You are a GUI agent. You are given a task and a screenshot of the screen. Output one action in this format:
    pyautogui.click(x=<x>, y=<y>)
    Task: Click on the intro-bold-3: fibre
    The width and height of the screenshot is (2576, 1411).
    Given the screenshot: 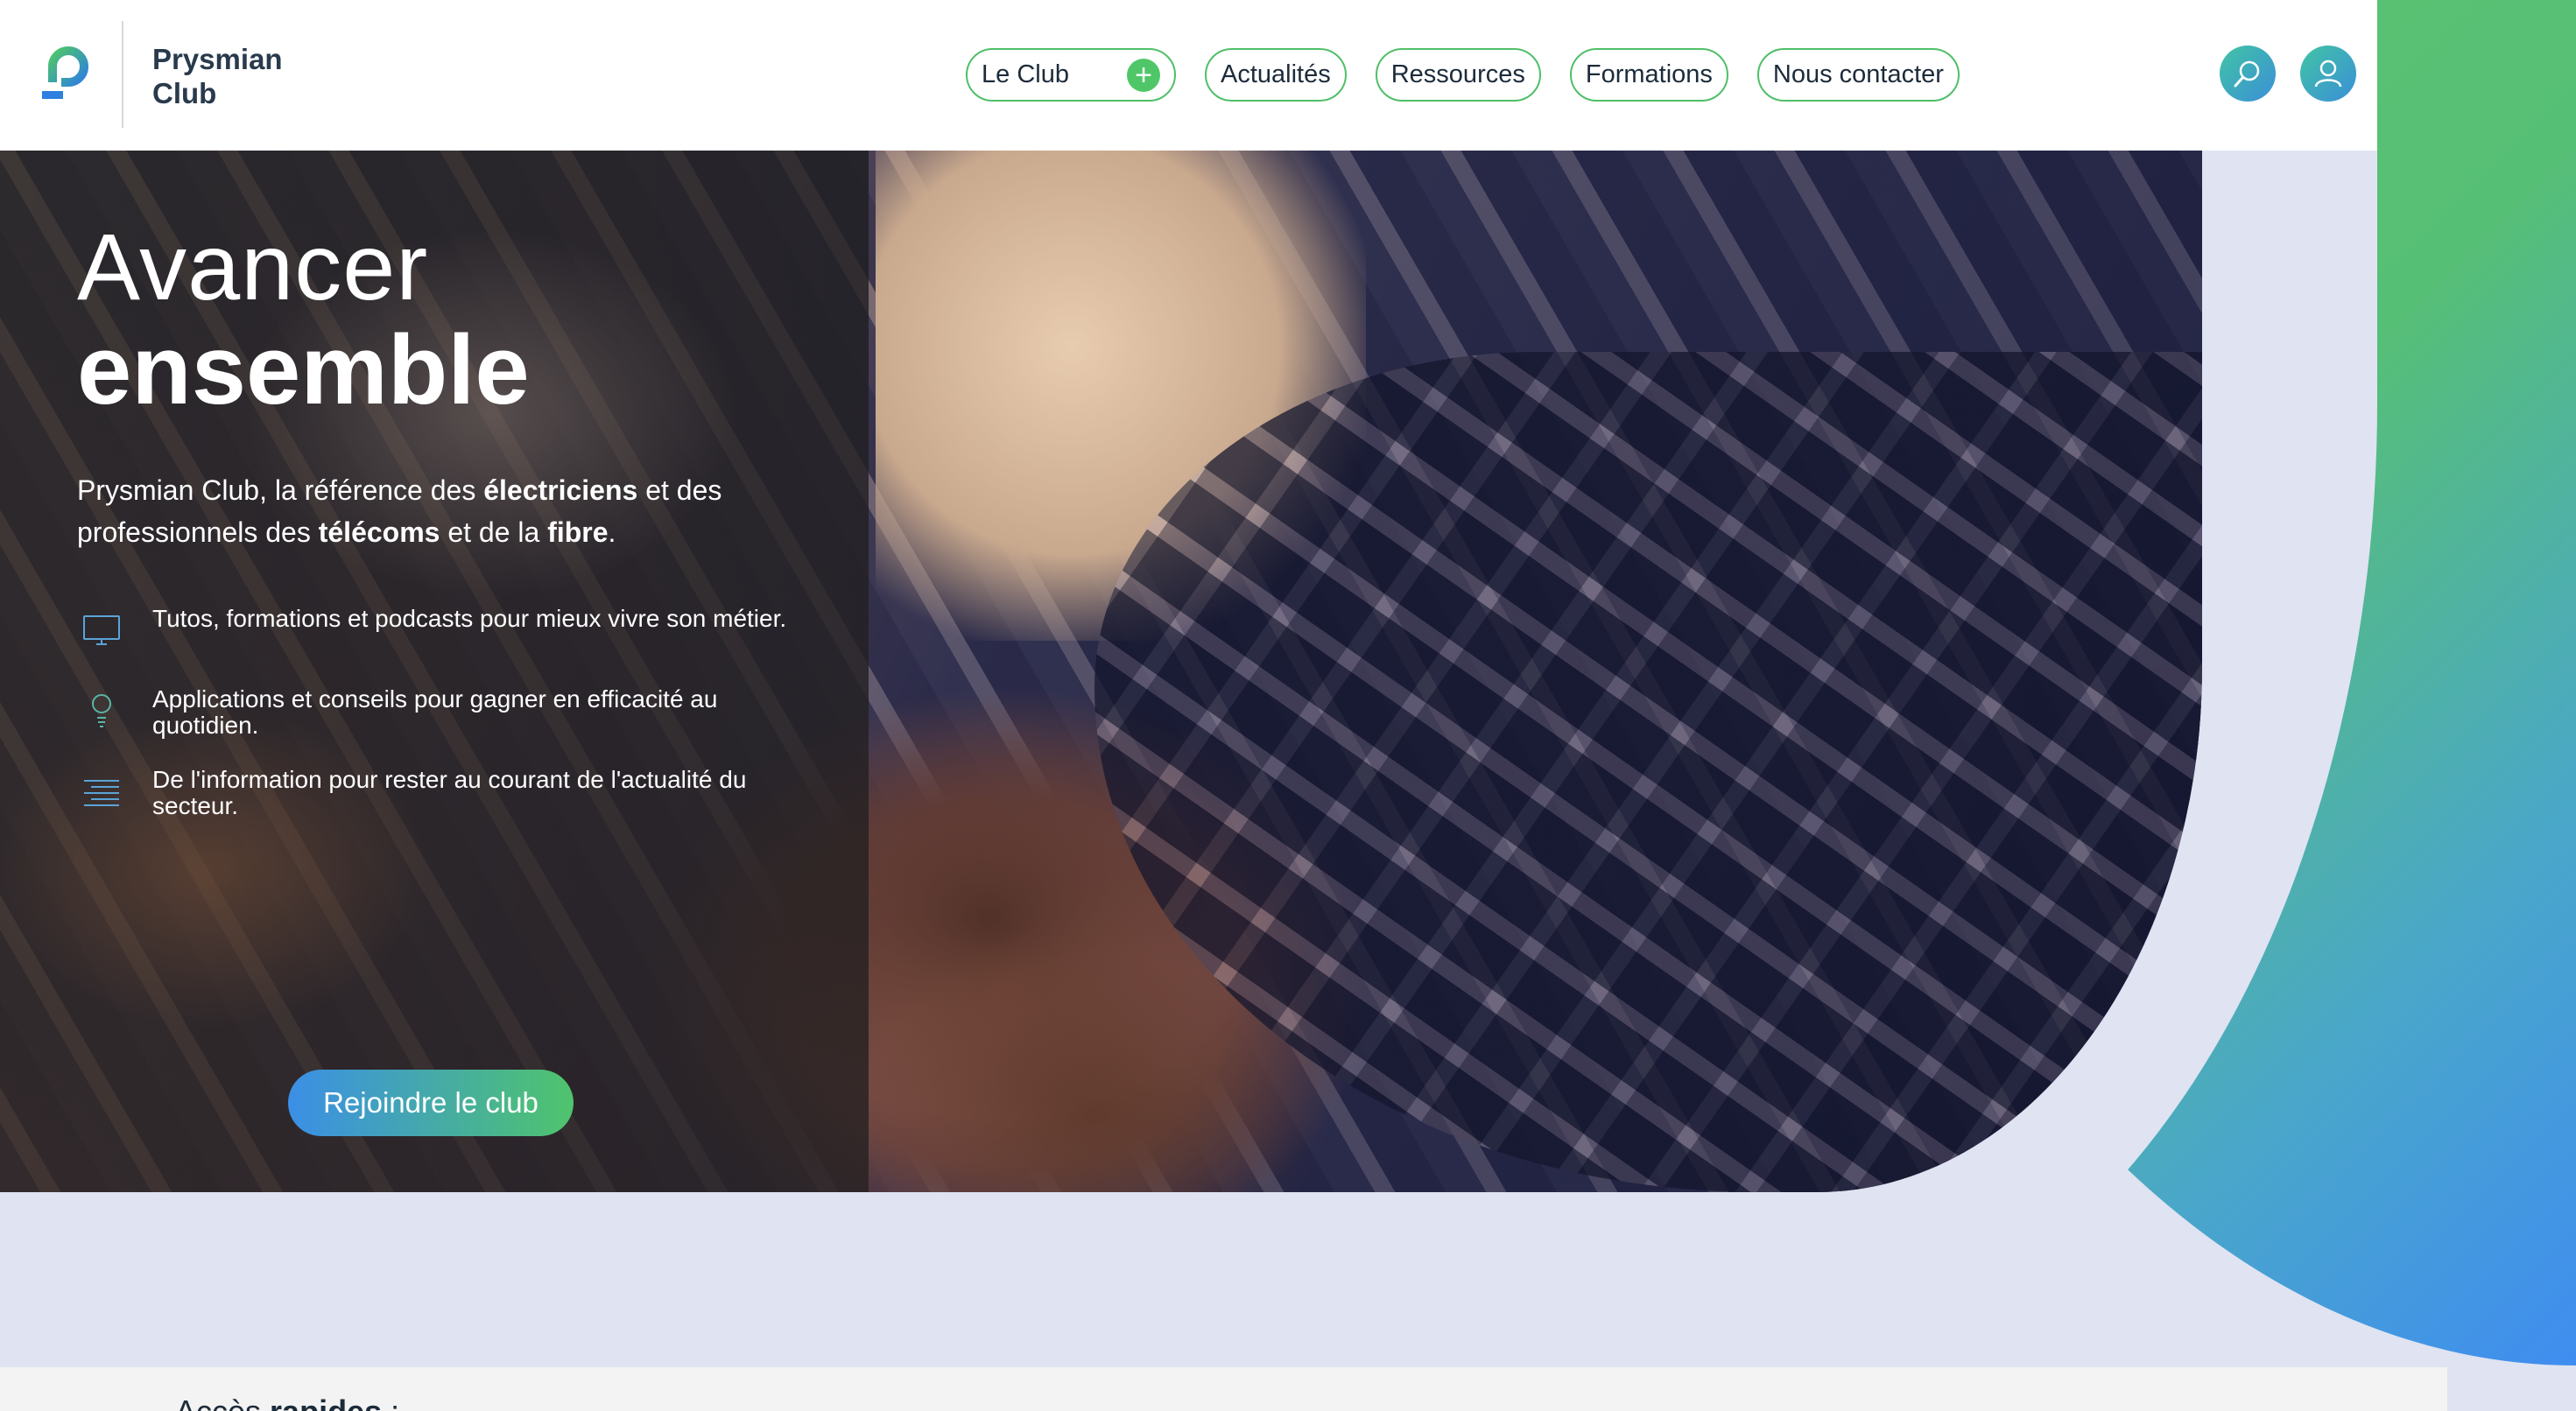 What is the action you would take?
    pyautogui.click(x=578, y=532)
    